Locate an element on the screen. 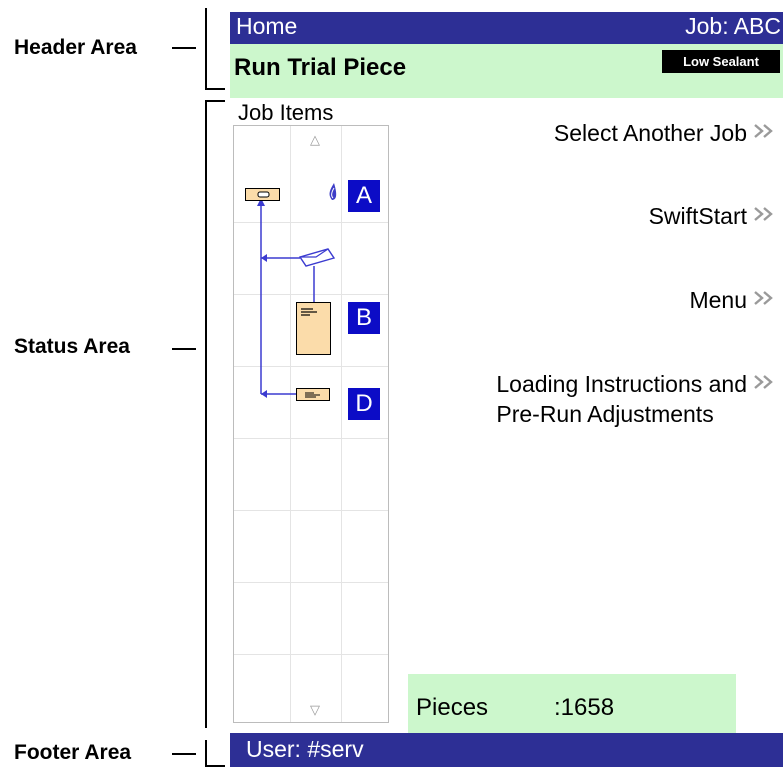 The image size is (783, 767). job-name: Job: ABC is located at coordinates (733, 26).